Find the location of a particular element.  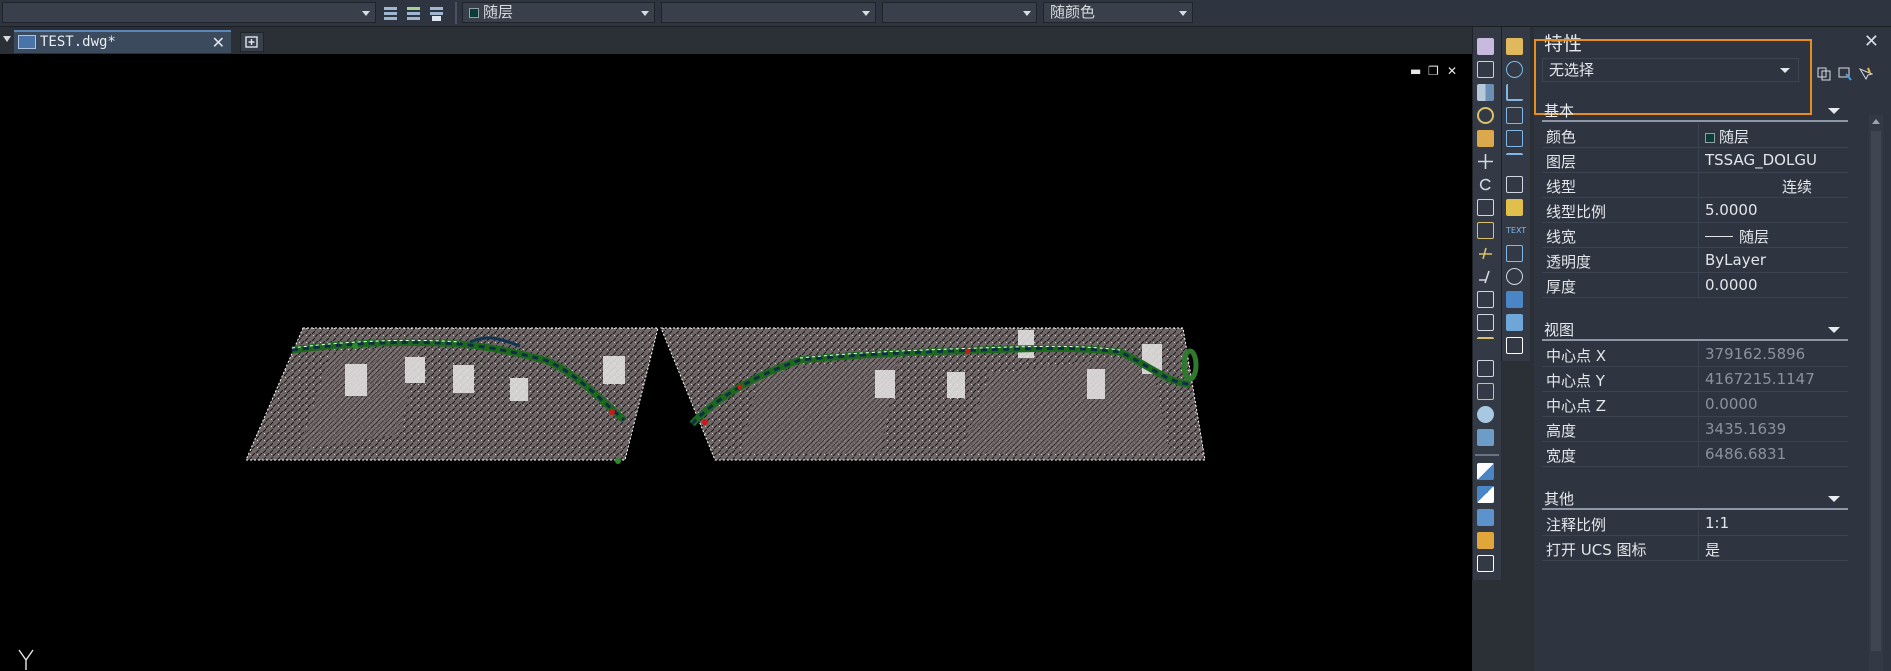

extend-icon is located at coordinates (1485, 276).